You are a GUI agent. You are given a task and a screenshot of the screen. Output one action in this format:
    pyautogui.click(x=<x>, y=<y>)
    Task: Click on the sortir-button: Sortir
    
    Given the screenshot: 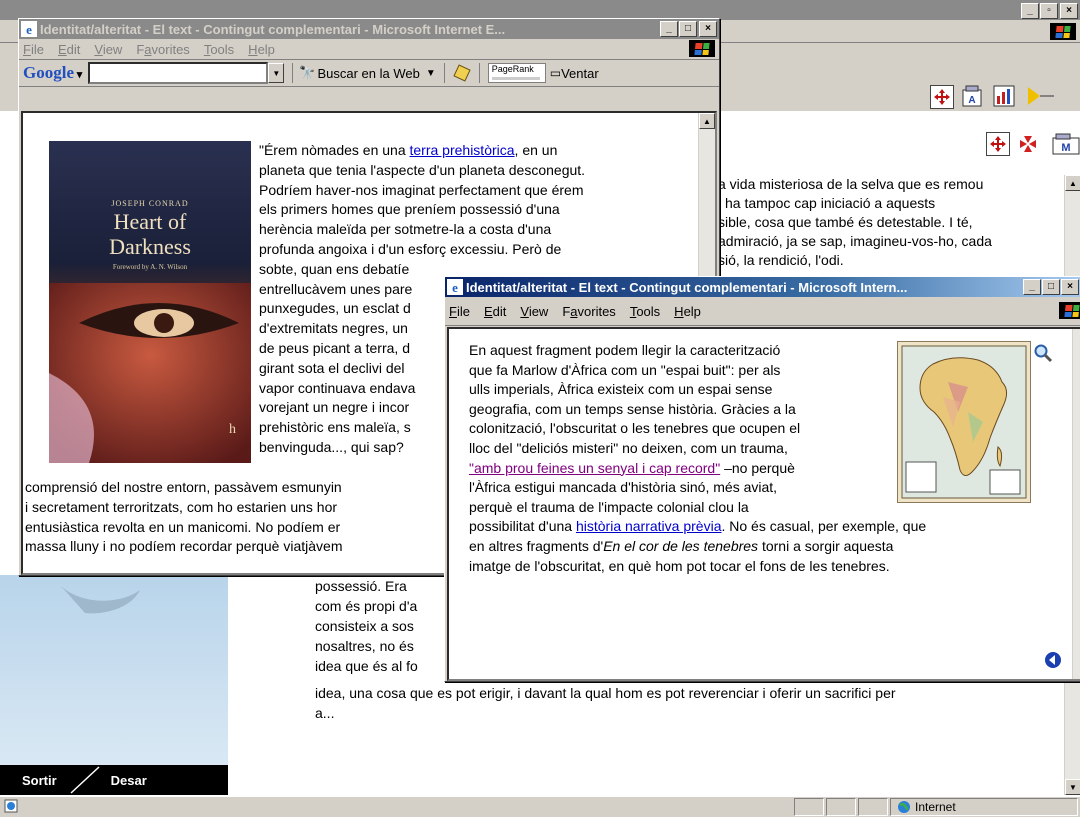 What is the action you would take?
    pyautogui.click(x=39, y=780)
    